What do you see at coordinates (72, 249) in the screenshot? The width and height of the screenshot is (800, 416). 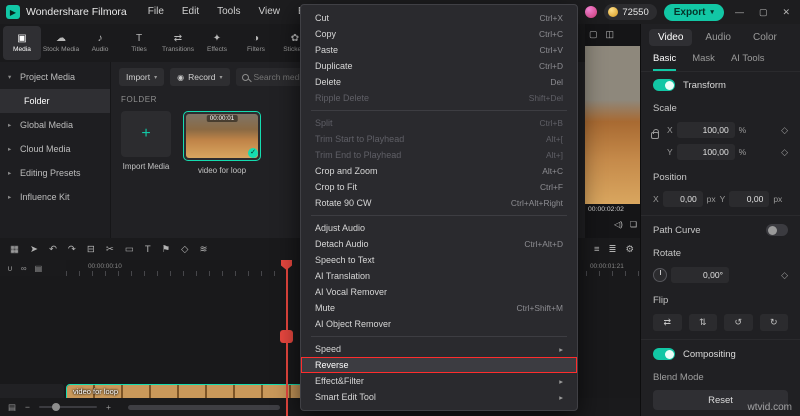 I see `redo-icon: ↷` at bounding box center [72, 249].